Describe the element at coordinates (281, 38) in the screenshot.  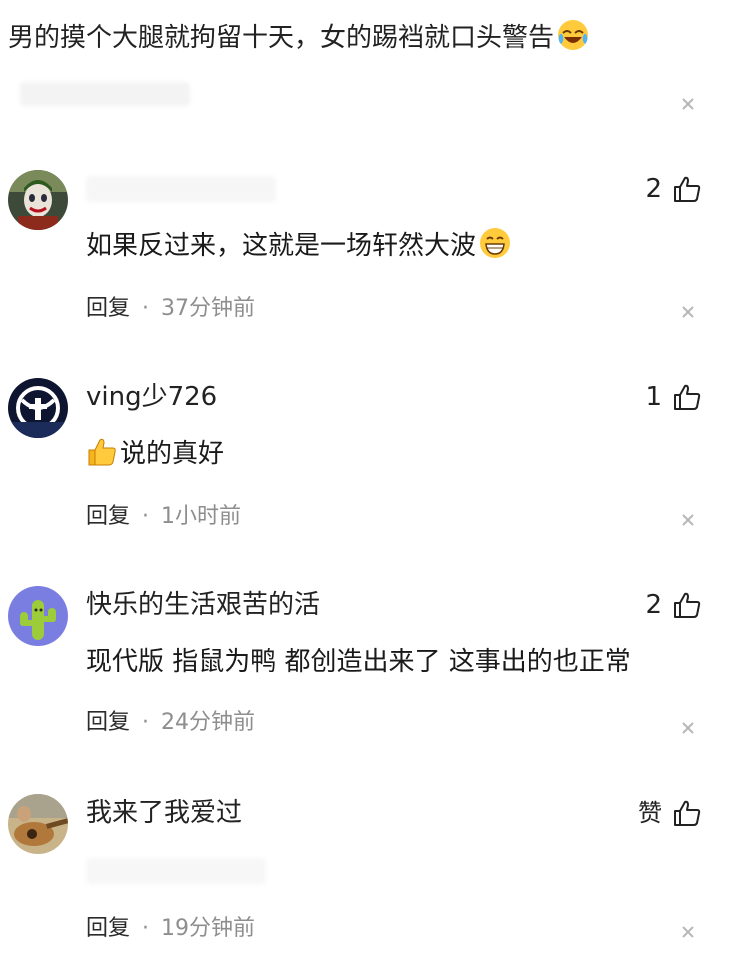
I see `top-comment-text: 男的摸个大腿就拘留十天，女的踢裆就口头警告` at that location.